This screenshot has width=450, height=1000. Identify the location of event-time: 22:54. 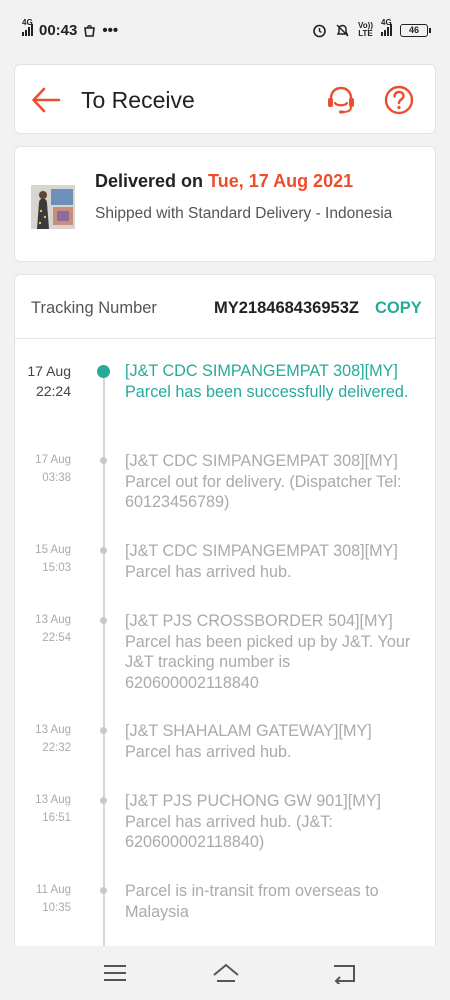
(56, 638).